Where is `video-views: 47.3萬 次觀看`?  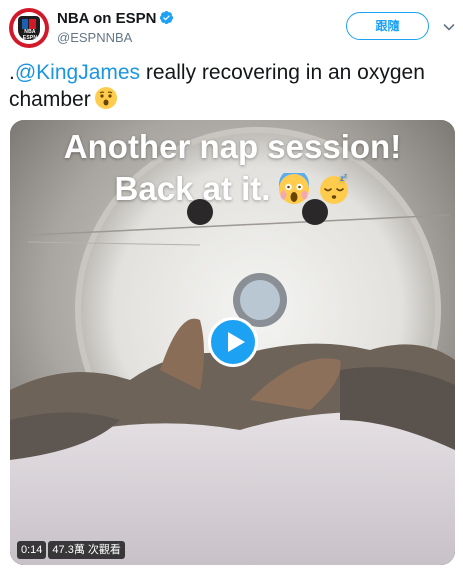
video-views: 47.3萬 次觀看 is located at coordinates (86, 550).